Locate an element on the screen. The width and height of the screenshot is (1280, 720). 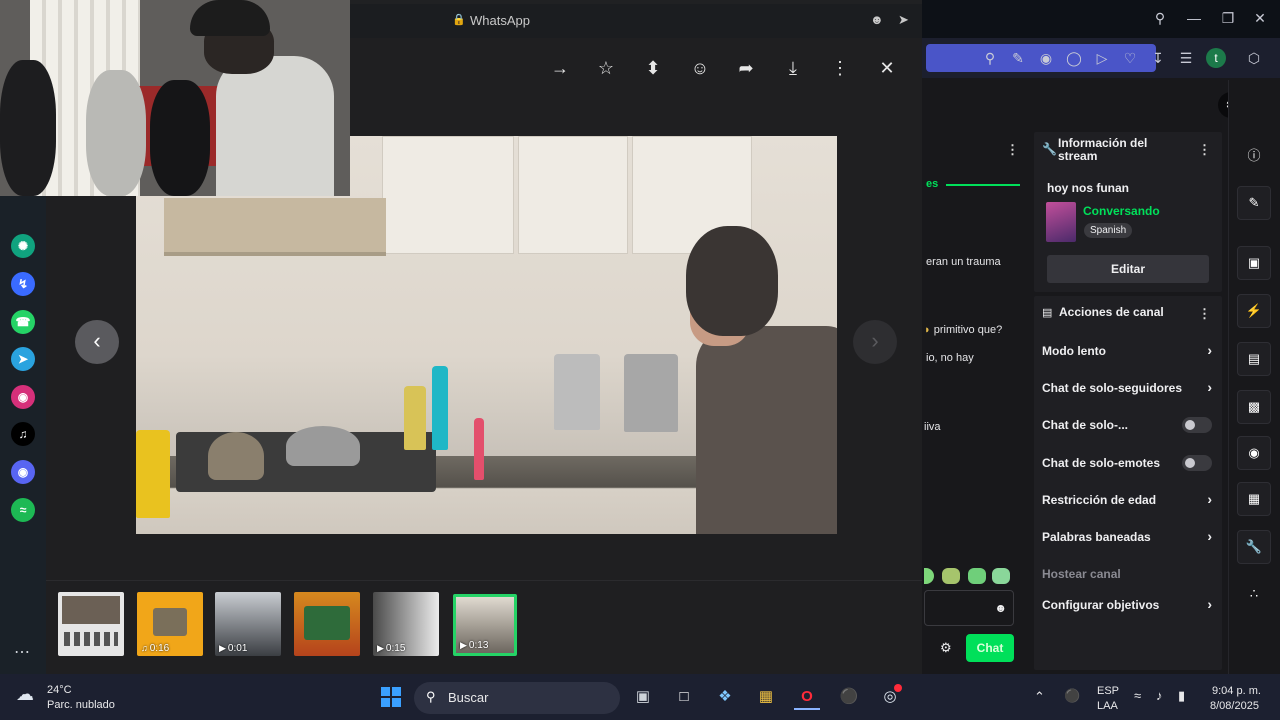
clock-time: 9:04 p. m. is located at coordinates (1236, 691).